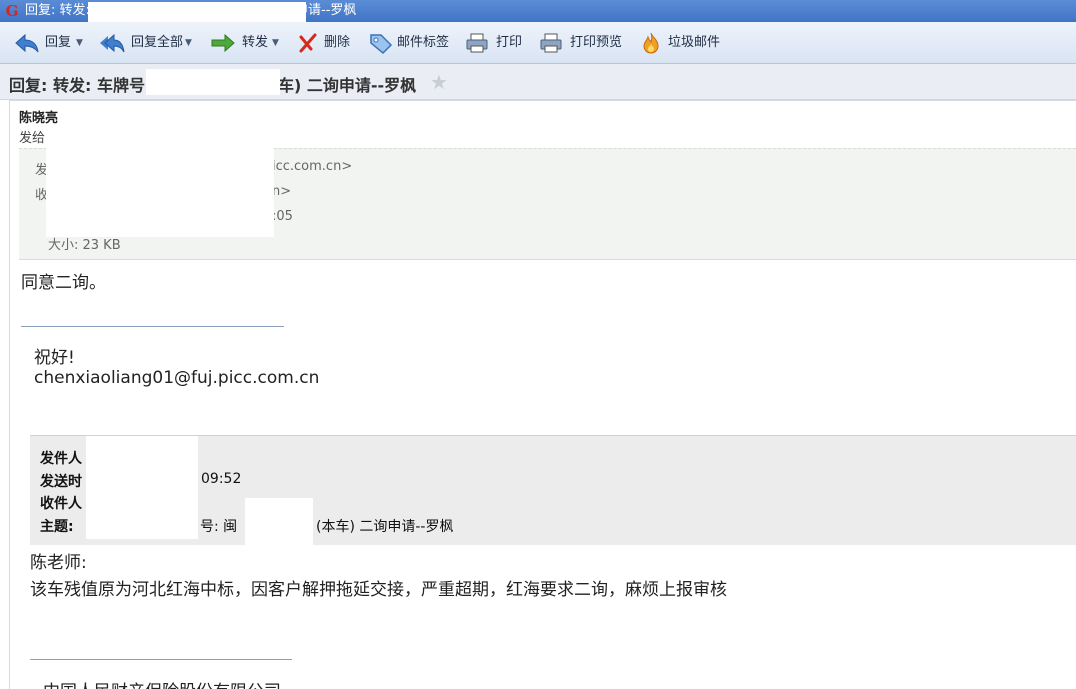 The image size is (1076, 689). Describe the element at coordinates (221, 479) in the screenshot. I see `quoted-sent-tail: 09:52` at that location.